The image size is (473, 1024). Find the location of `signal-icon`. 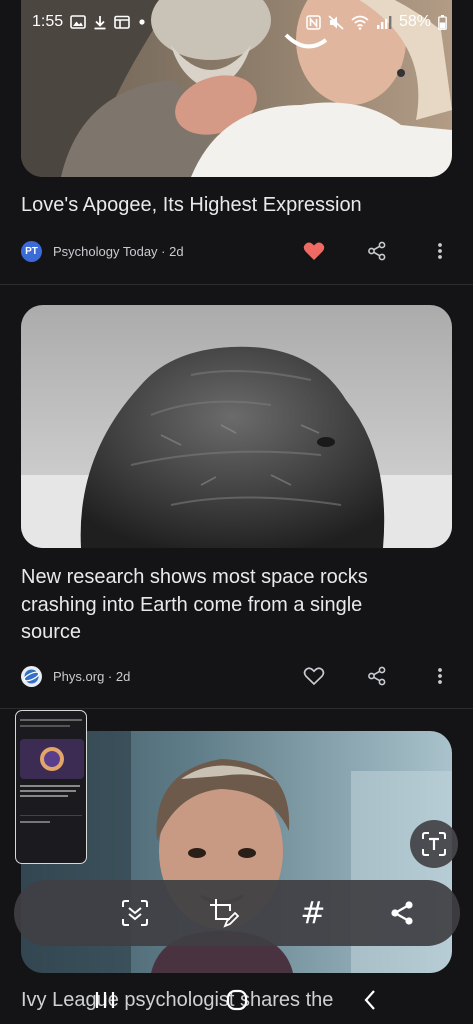

signal-icon is located at coordinates (384, 22).